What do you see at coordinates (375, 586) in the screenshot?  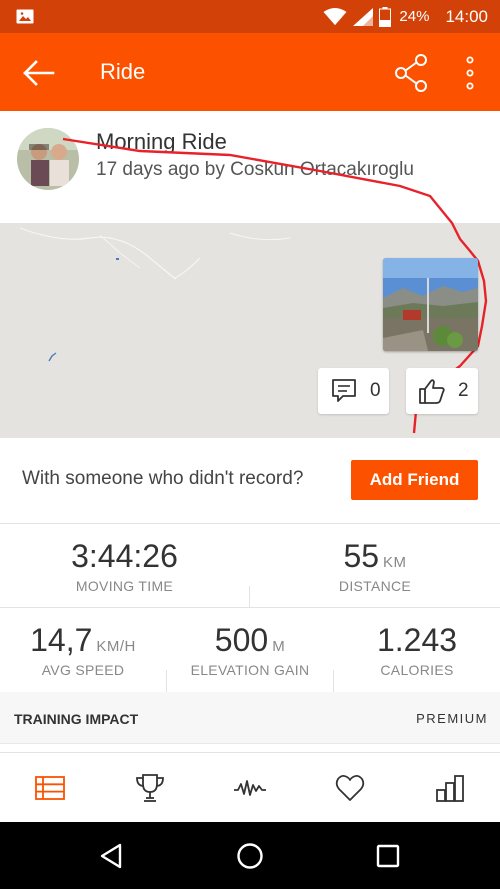 I see `distance-label: DISTANCE` at bounding box center [375, 586].